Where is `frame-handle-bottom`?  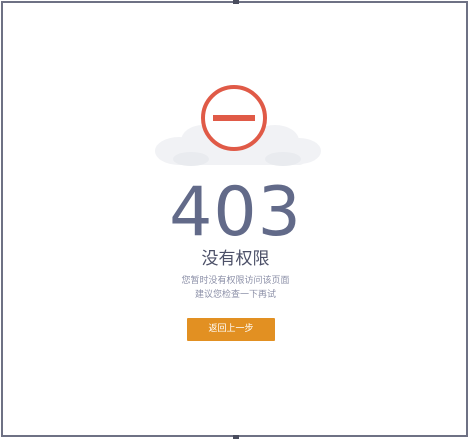
frame-handle-bottom is located at coordinates (236, 437).